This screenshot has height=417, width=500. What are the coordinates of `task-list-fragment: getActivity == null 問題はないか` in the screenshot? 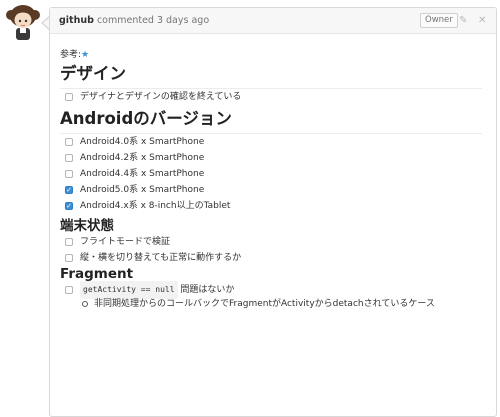 It's located at (271, 290).